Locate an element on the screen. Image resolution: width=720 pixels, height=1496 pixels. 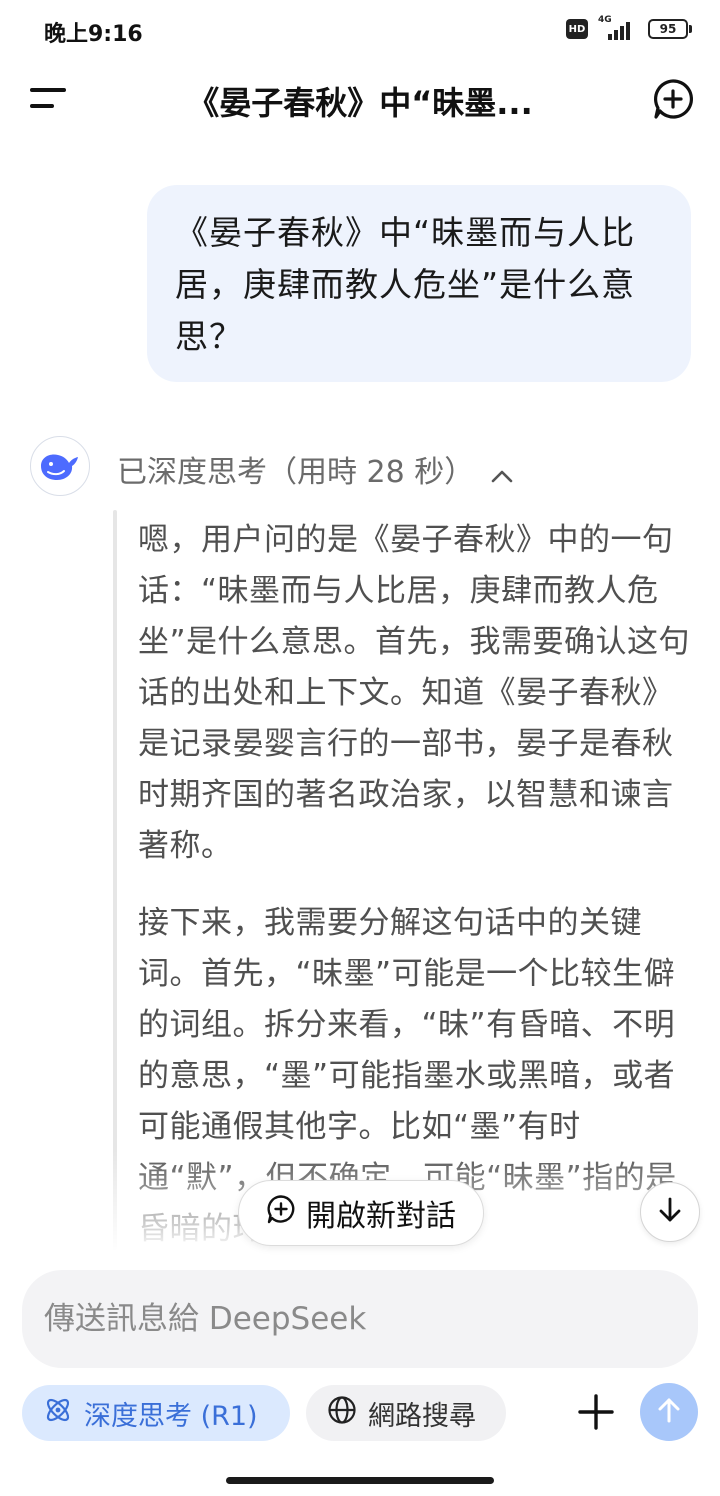
signal-icon: 4G is located at coordinates (618, 27).